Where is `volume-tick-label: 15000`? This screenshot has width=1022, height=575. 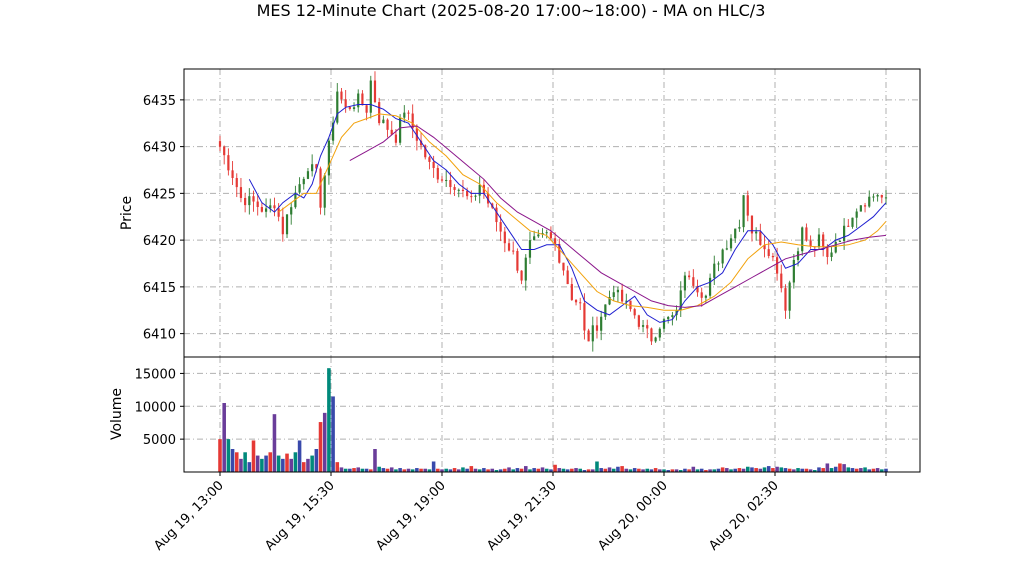 volume-tick-label: 15000 is located at coordinates (155, 374).